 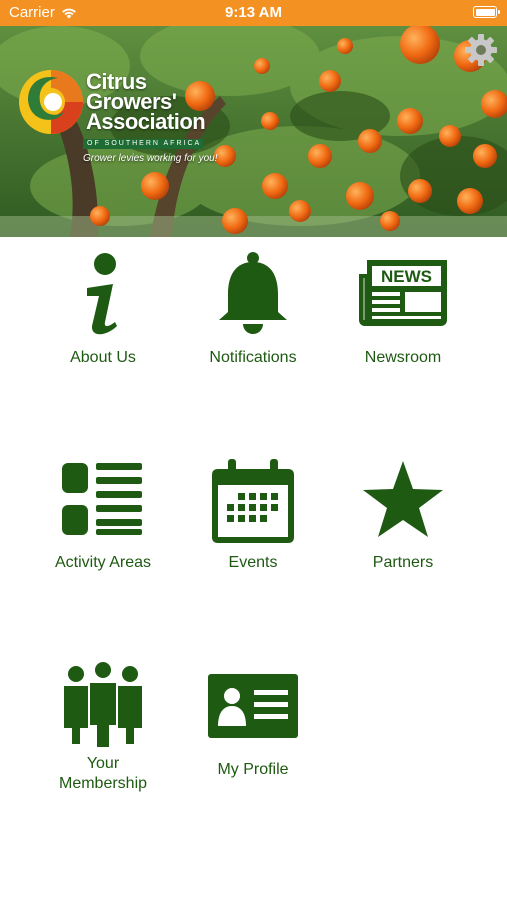 What do you see at coordinates (103, 562) in the screenshot?
I see `activity-areas-label: Activity Areas` at bounding box center [103, 562].